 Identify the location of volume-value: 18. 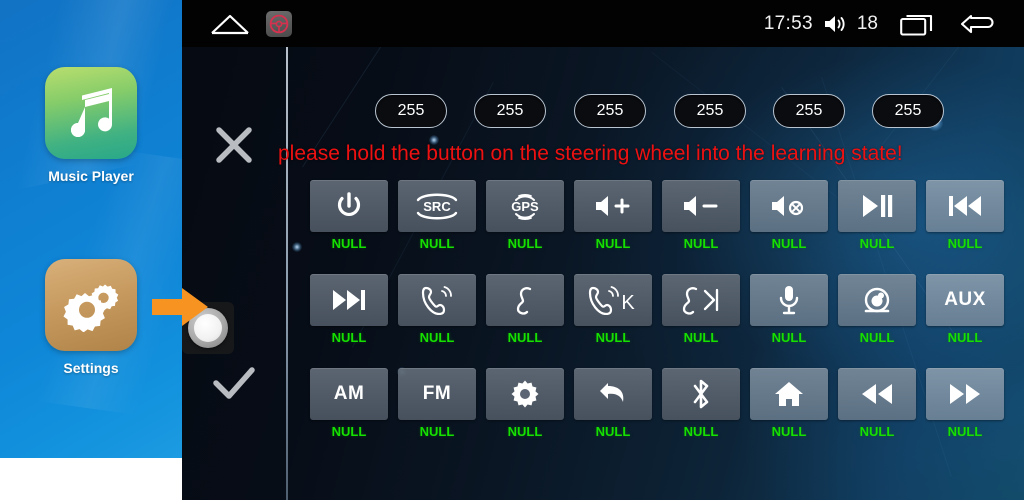
(867, 23).